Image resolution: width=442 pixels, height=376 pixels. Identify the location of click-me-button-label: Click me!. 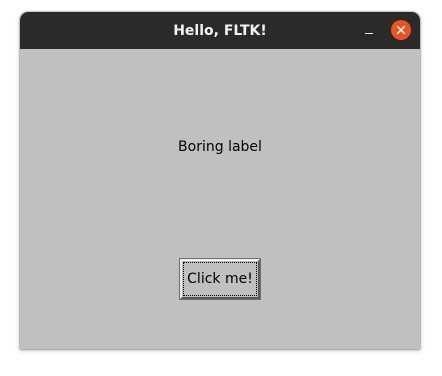
(220, 279).